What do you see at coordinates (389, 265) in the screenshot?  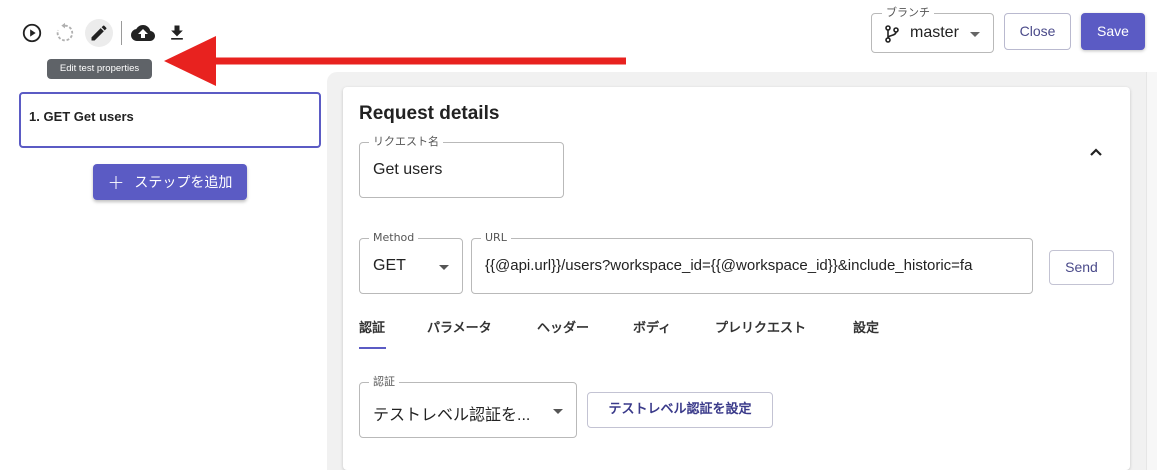 I see `method-value: GET` at bounding box center [389, 265].